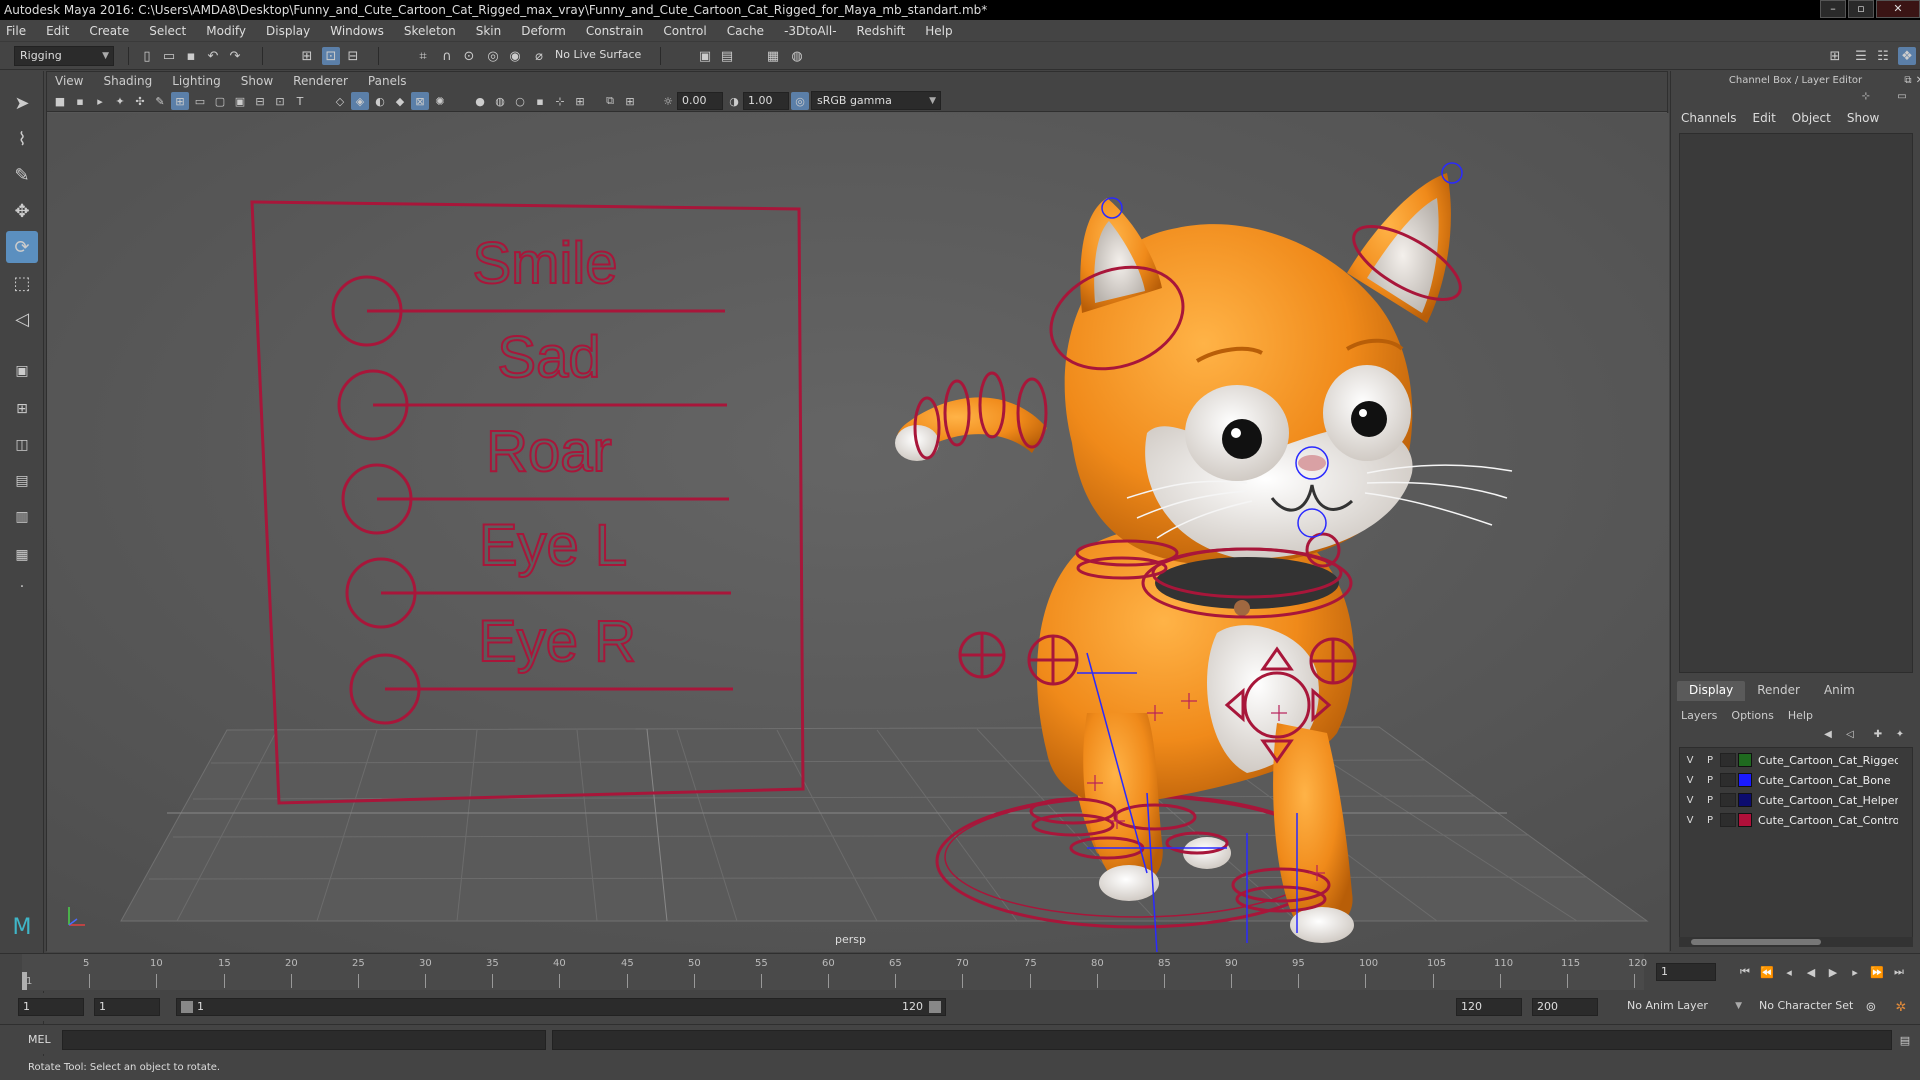 Image resolution: width=1920 pixels, height=1080 pixels. Describe the element at coordinates (39, 1039) in the screenshot. I see `command-language-label: MEL` at that location.